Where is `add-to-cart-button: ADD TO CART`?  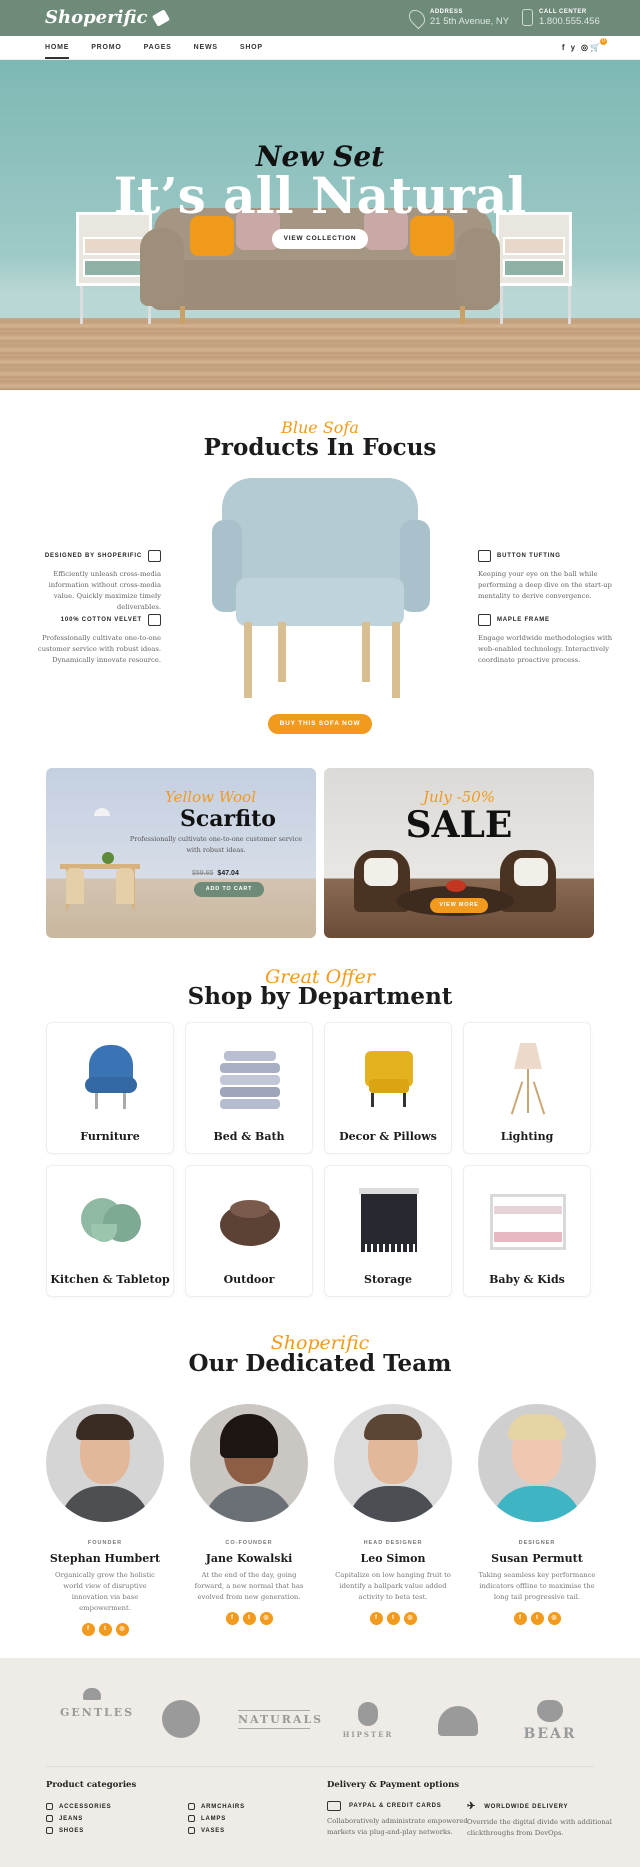 add-to-cart-button: ADD TO CART is located at coordinates (229, 889).